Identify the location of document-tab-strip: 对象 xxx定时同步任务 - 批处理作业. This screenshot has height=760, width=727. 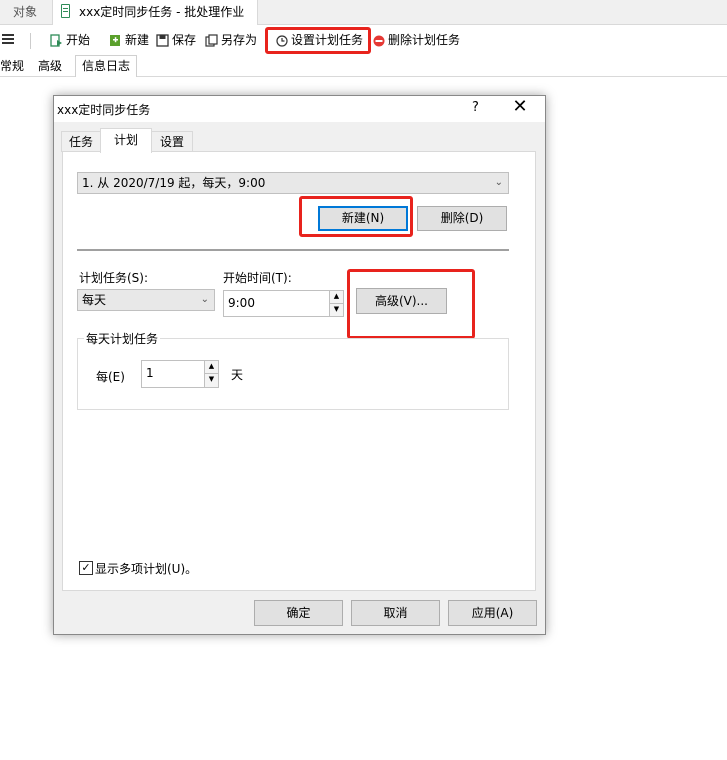
(363, 12).